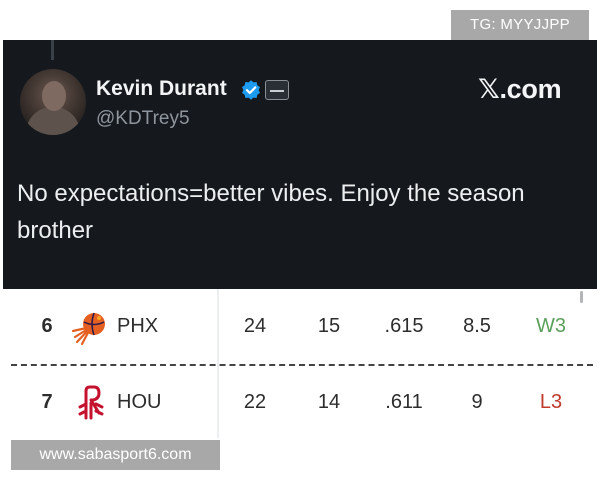 The width and height of the screenshot is (600, 480). What do you see at coordinates (138, 326) in the screenshot?
I see `team-abbr: PHX` at bounding box center [138, 326].